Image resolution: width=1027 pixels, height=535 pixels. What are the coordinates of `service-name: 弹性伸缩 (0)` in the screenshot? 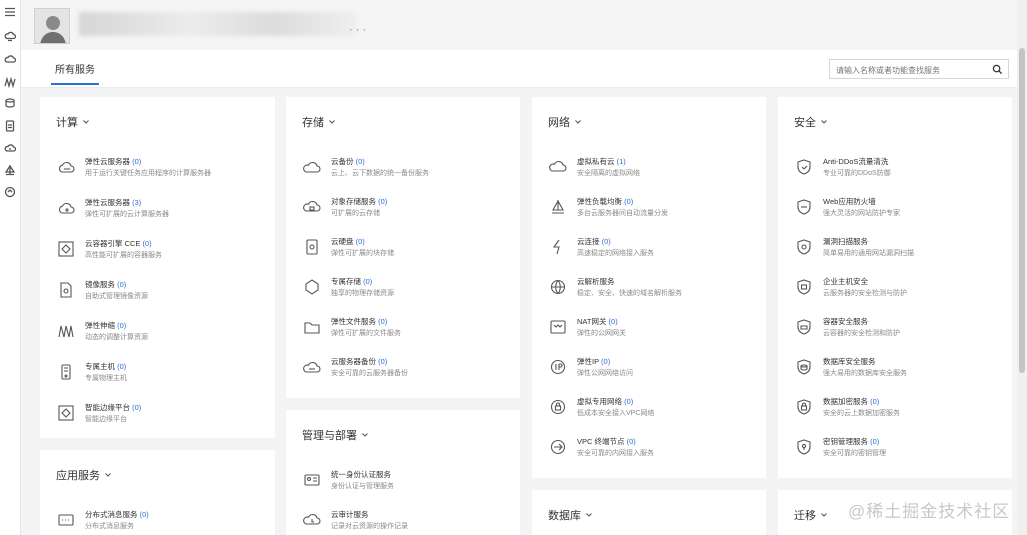 It's located at (105, 325).